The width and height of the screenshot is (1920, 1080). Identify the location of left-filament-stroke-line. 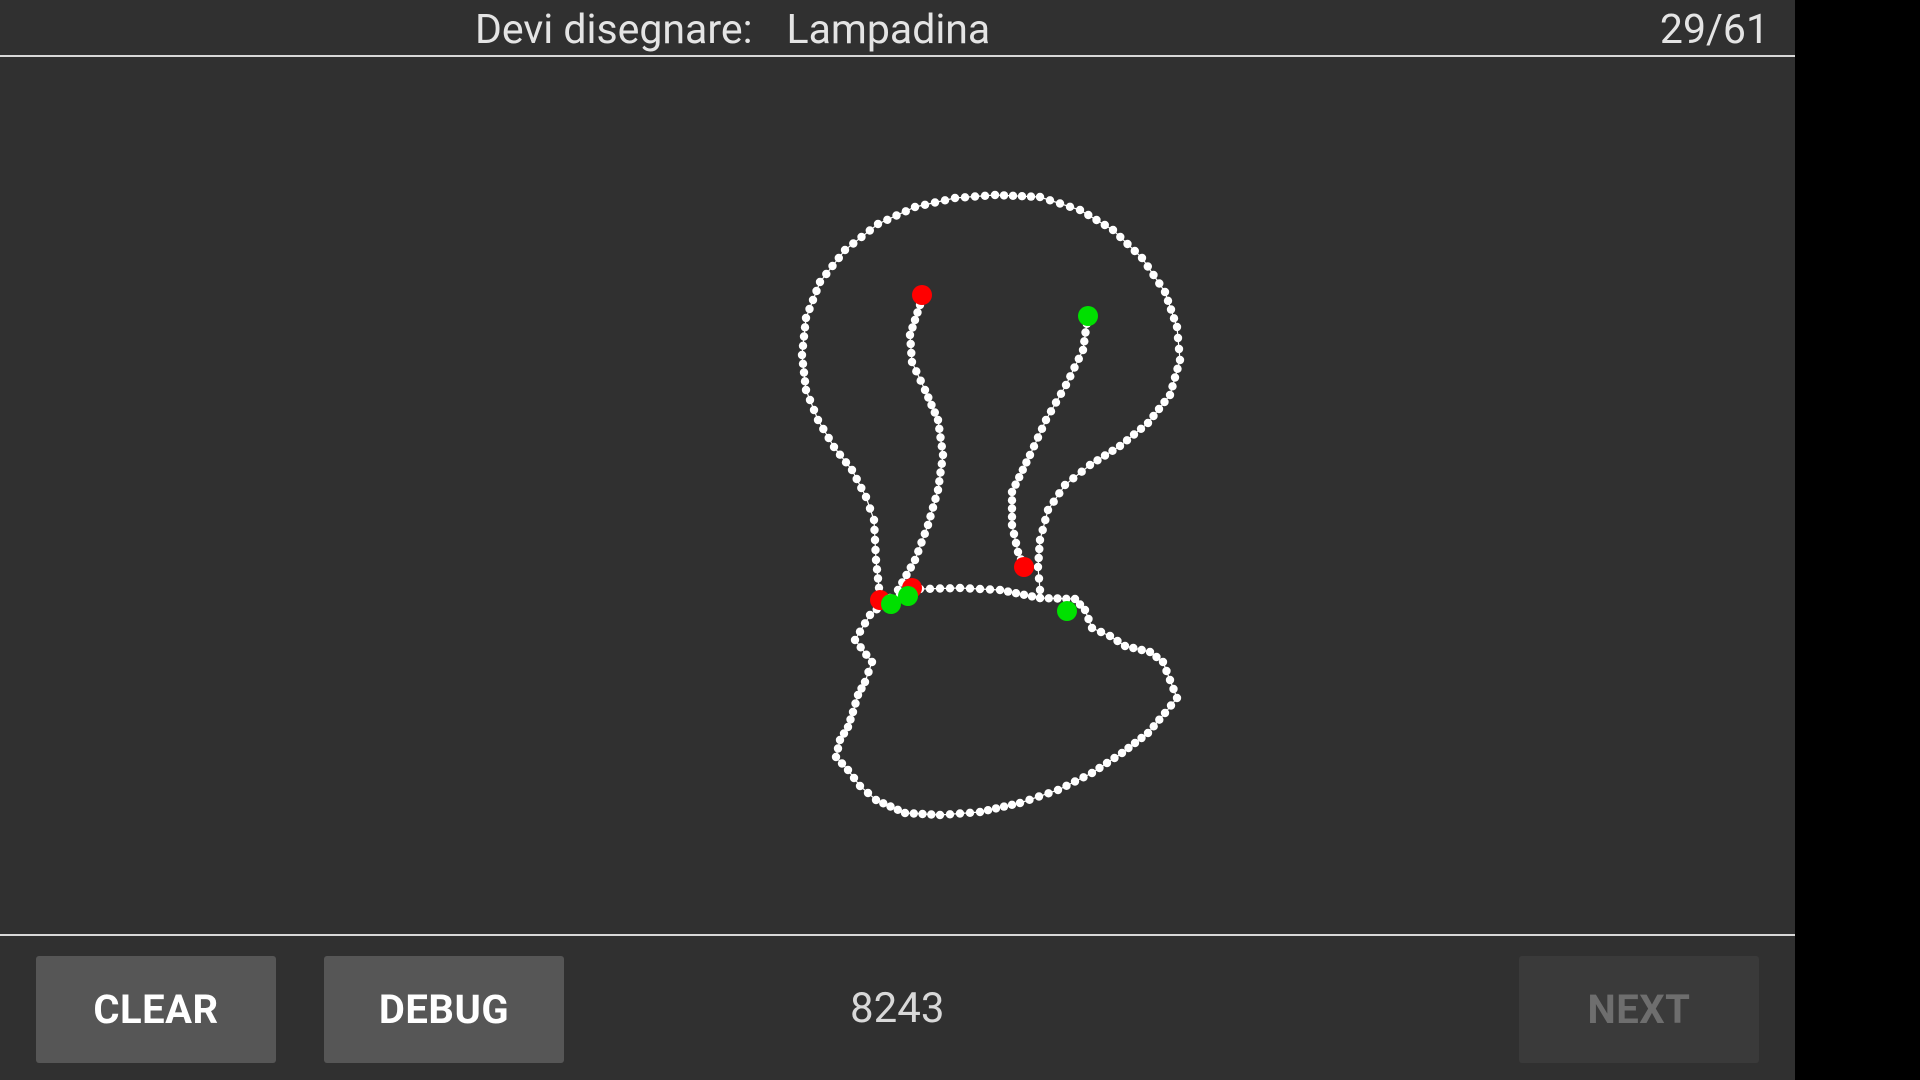
(920, 447).